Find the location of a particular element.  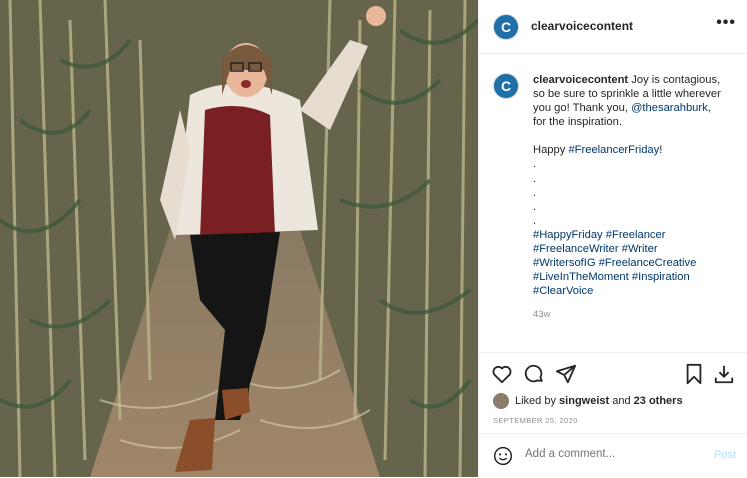

post-date: SEPTEMBER 25, 2020 is located at coordinates (535, 420).